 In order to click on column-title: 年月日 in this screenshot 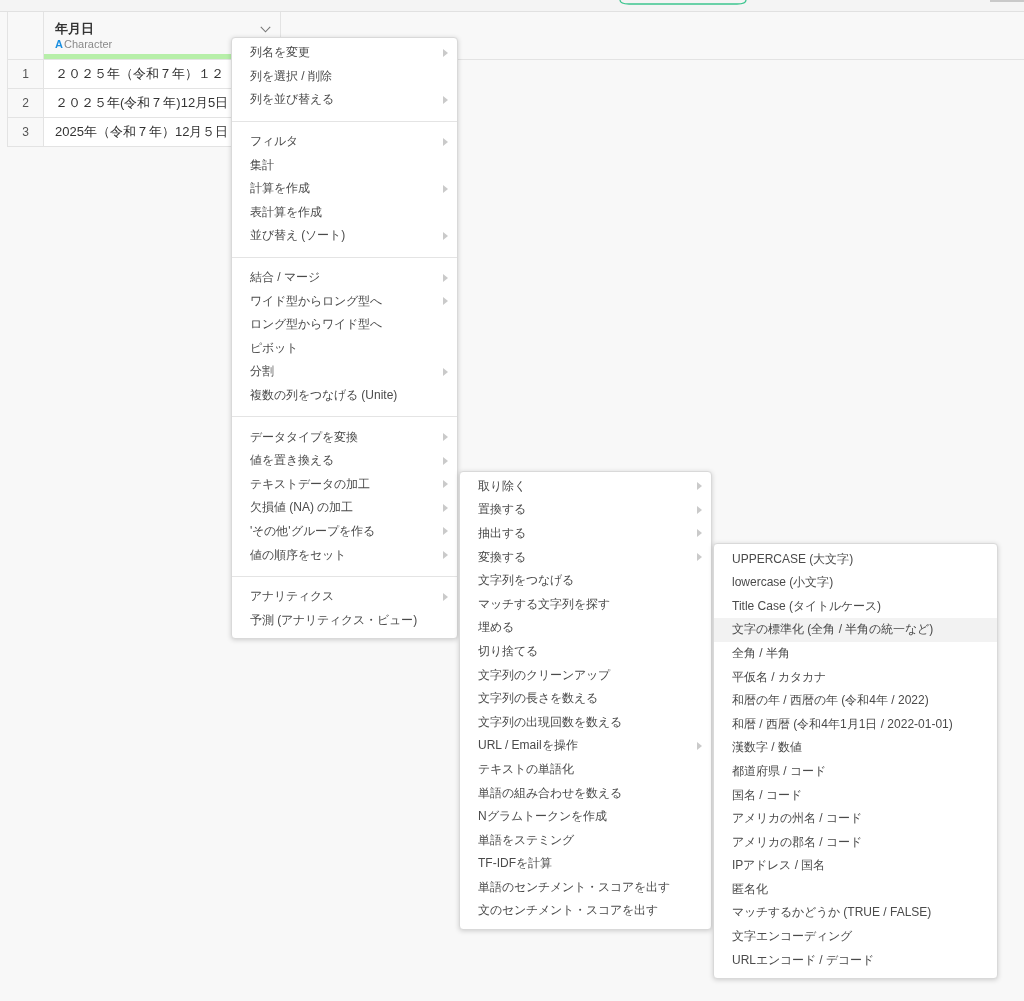, I will do `click(74, 29)`.